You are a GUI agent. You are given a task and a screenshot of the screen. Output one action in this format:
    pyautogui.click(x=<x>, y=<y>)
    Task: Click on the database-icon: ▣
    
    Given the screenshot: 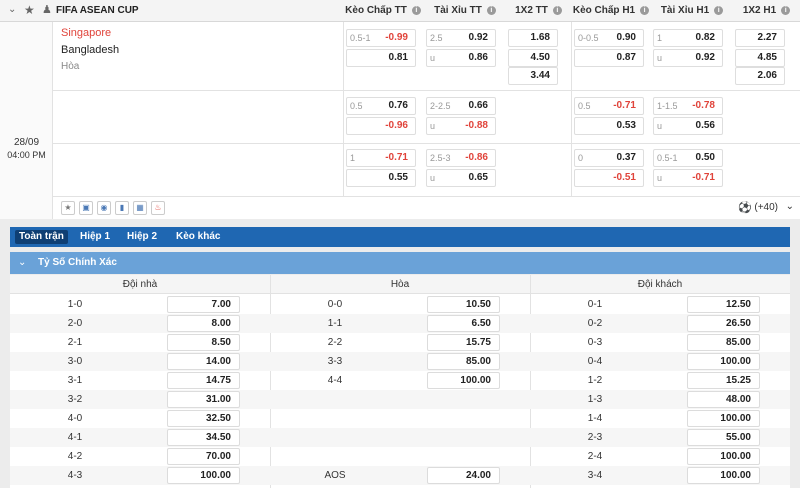 What is the action you would take?
    pyautogui.click(x=86, y=208)
    